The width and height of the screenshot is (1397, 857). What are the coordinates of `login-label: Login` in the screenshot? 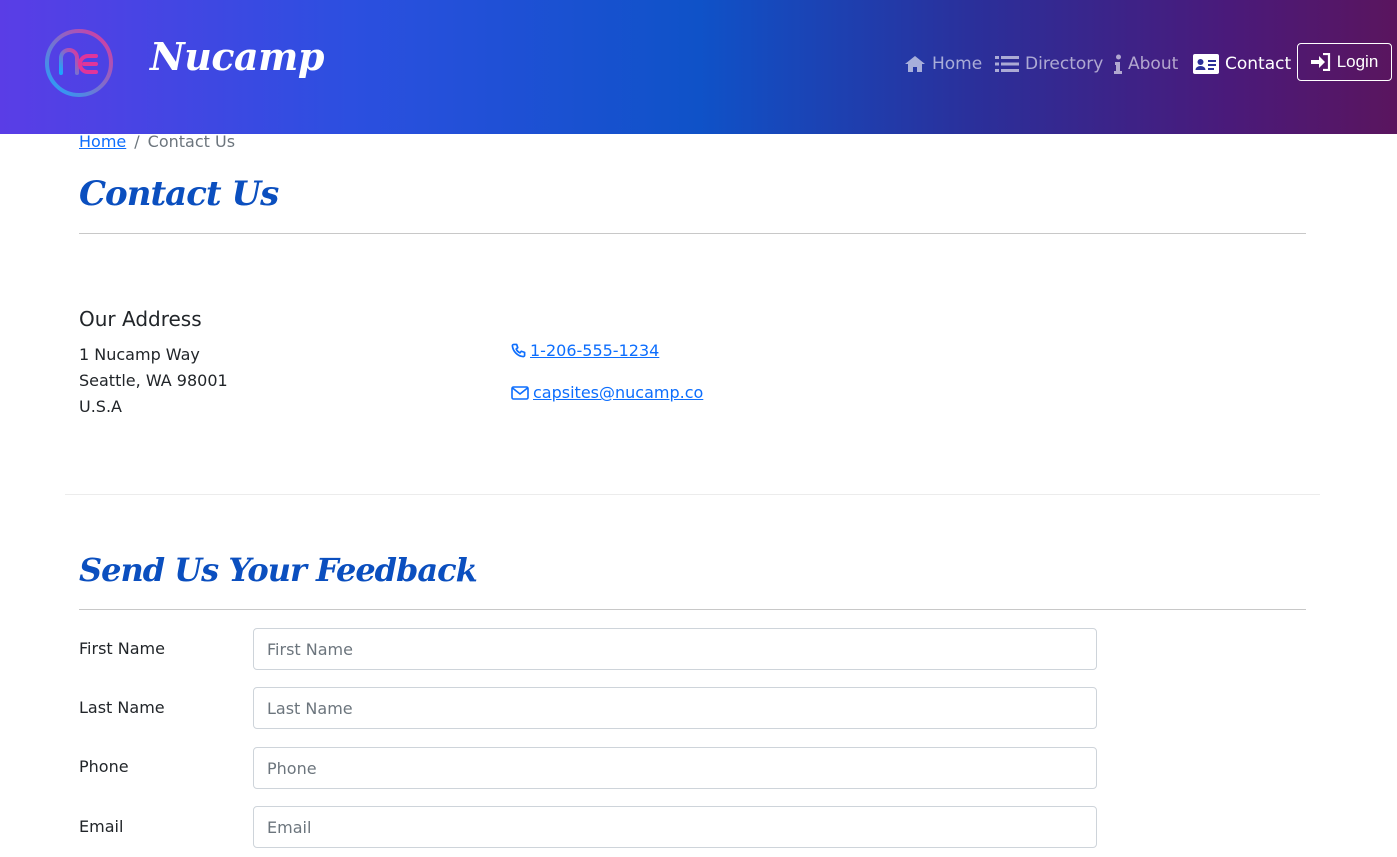 It's located at (1357, 61).